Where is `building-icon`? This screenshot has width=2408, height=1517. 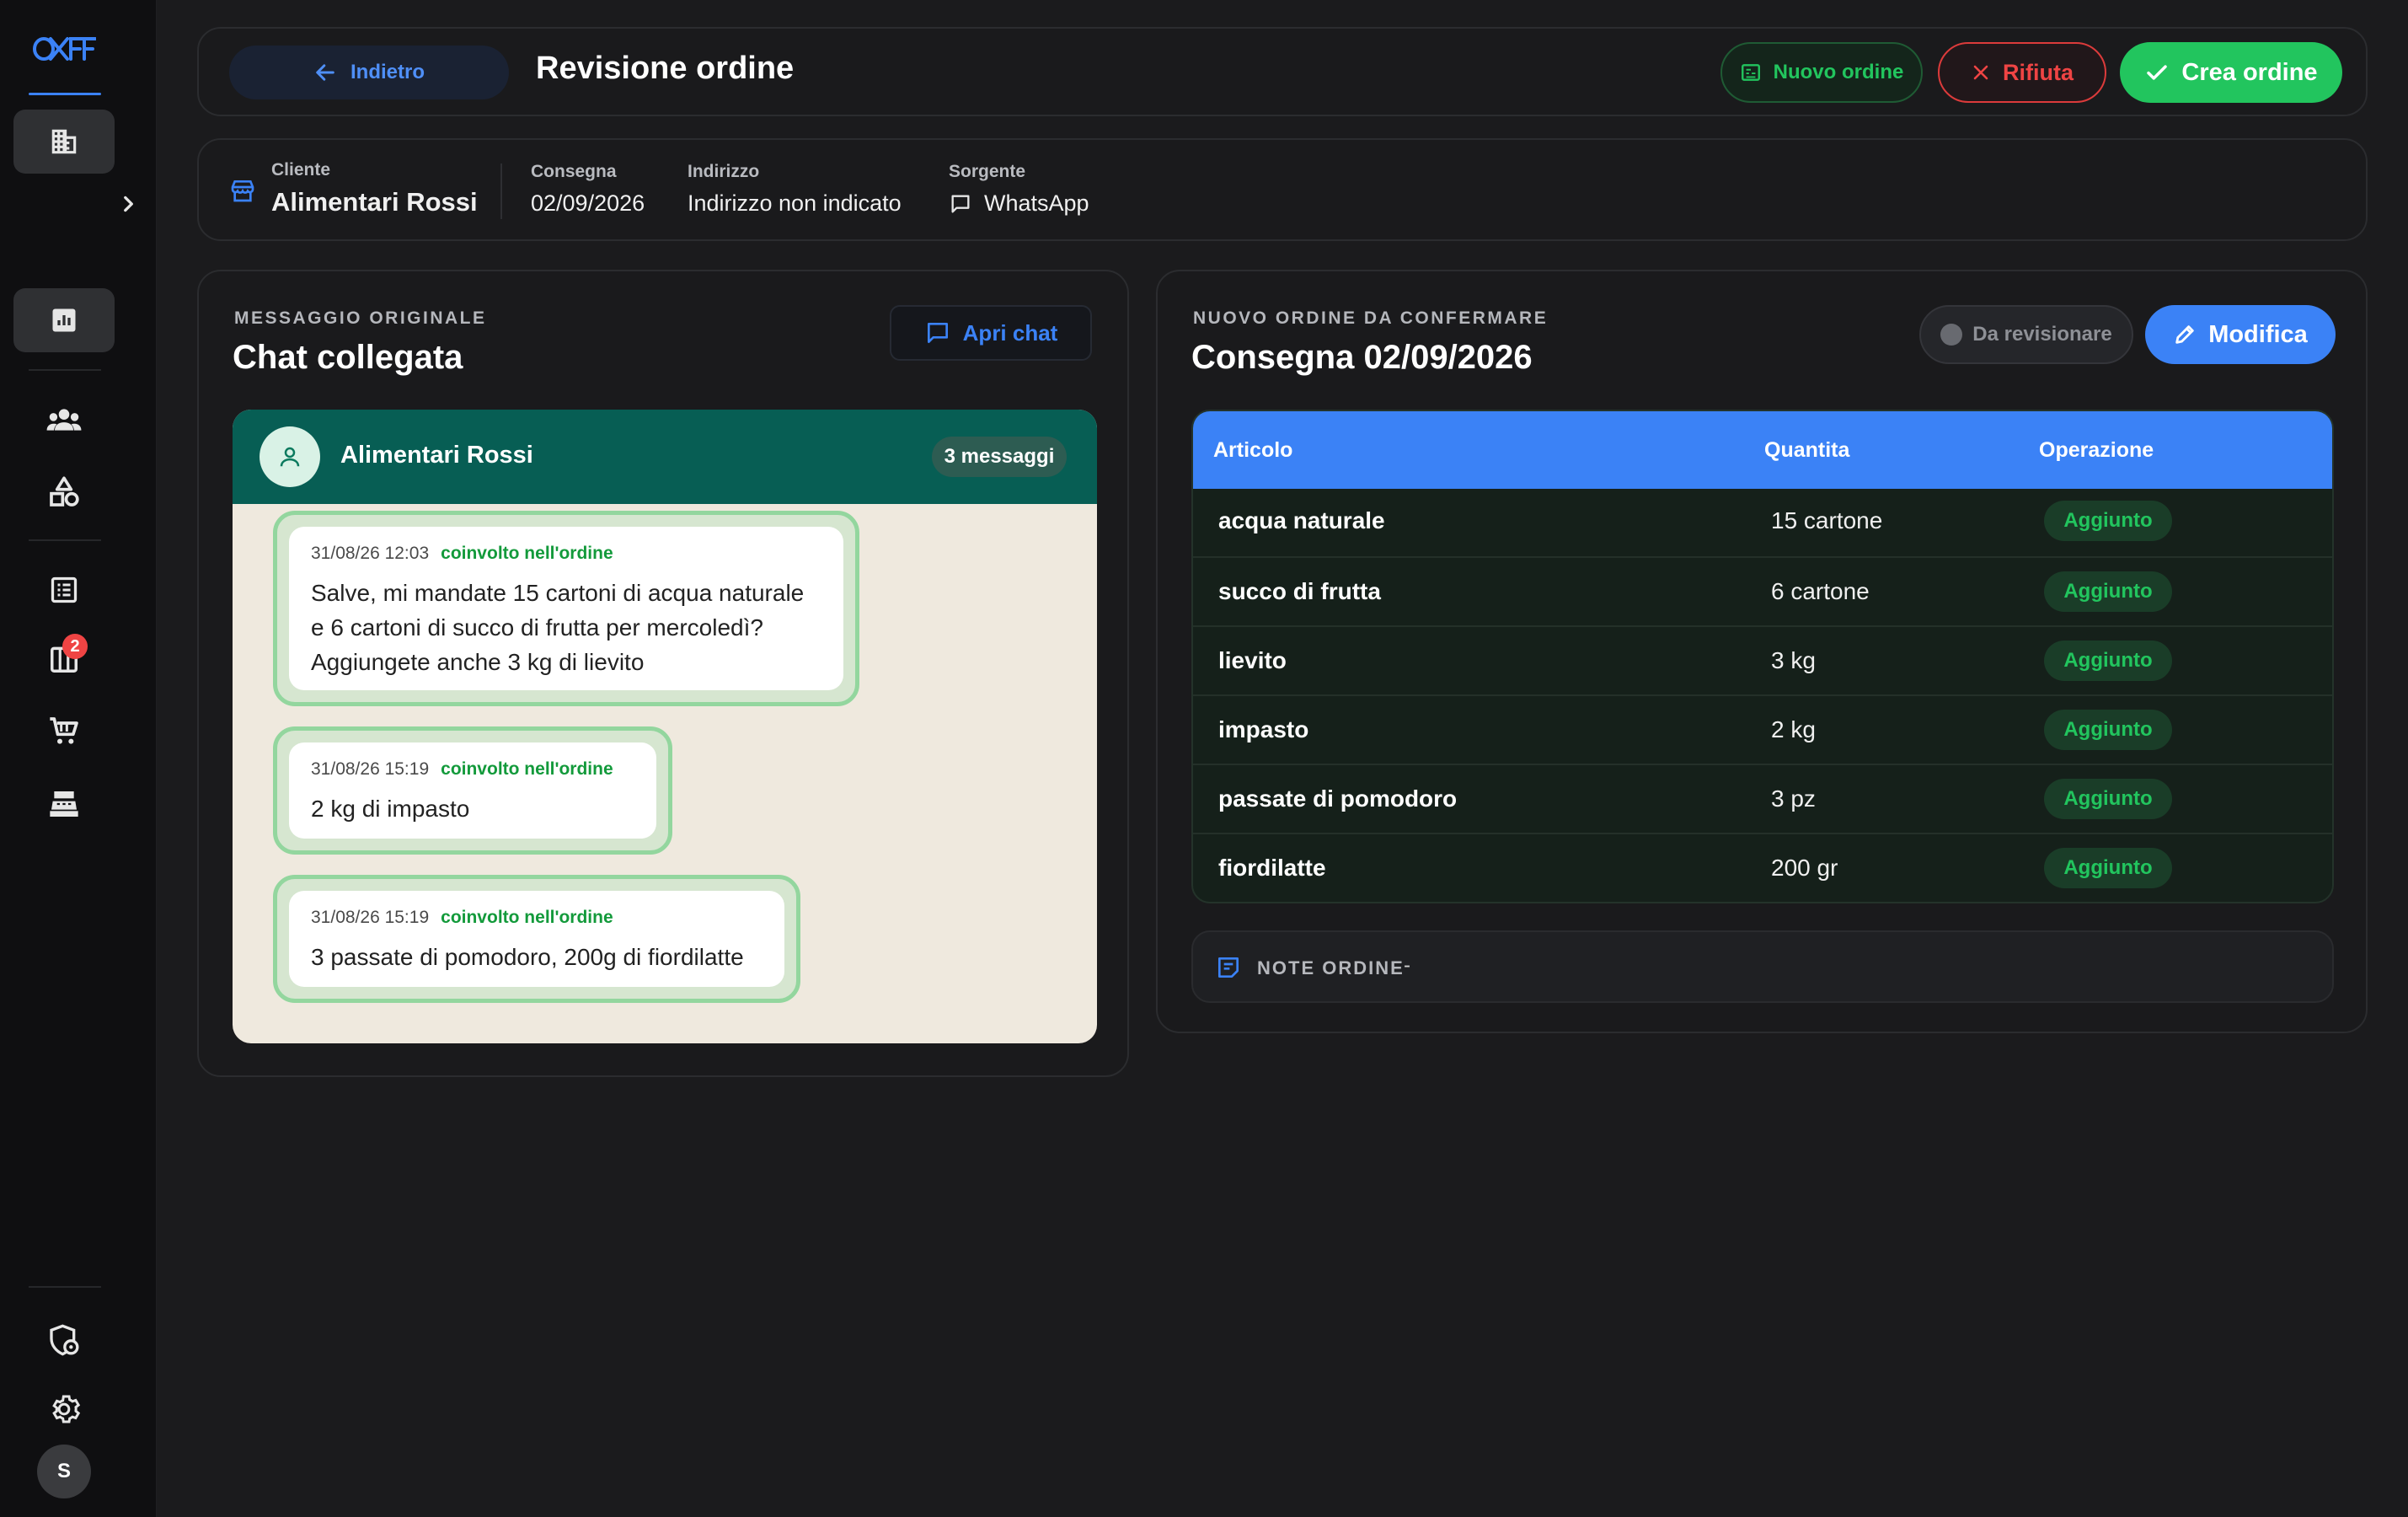
building-icon is located at coordinates (64, 141).